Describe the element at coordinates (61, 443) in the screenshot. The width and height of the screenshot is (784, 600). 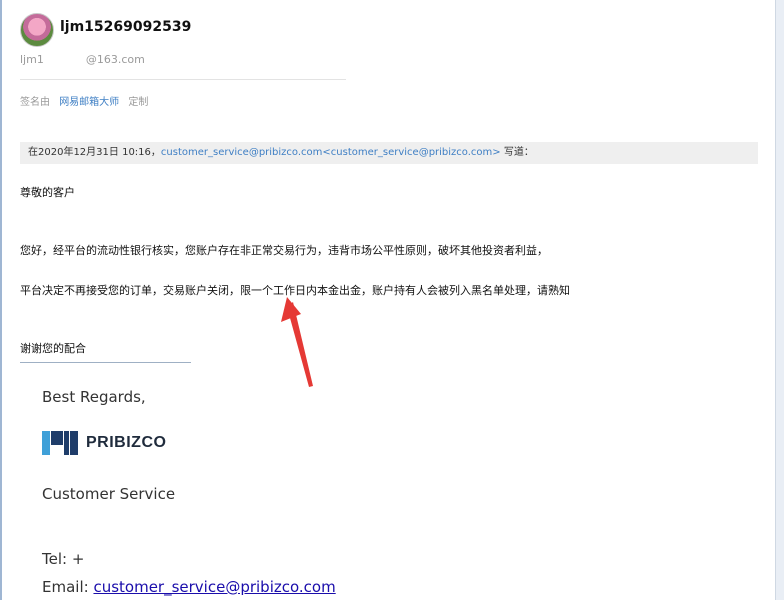
I see `logo-mark-icon` at that location.